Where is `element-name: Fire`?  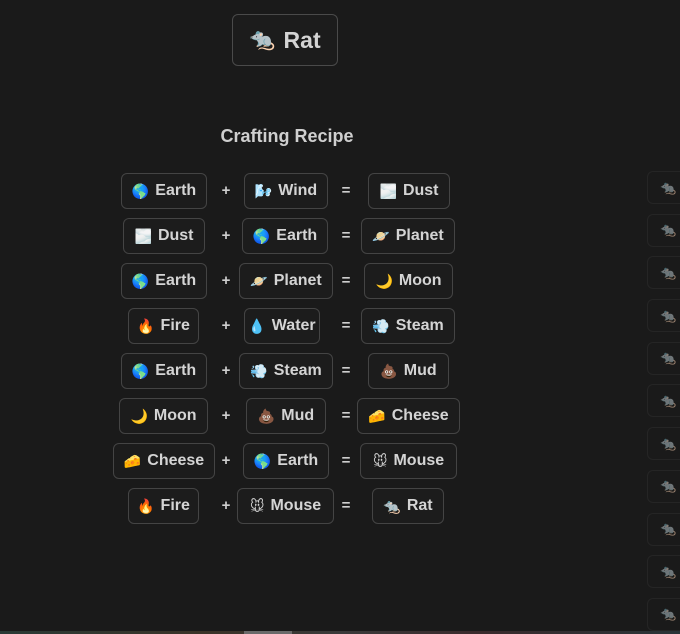 element-name: Fire is located at coordinates (175, 325).